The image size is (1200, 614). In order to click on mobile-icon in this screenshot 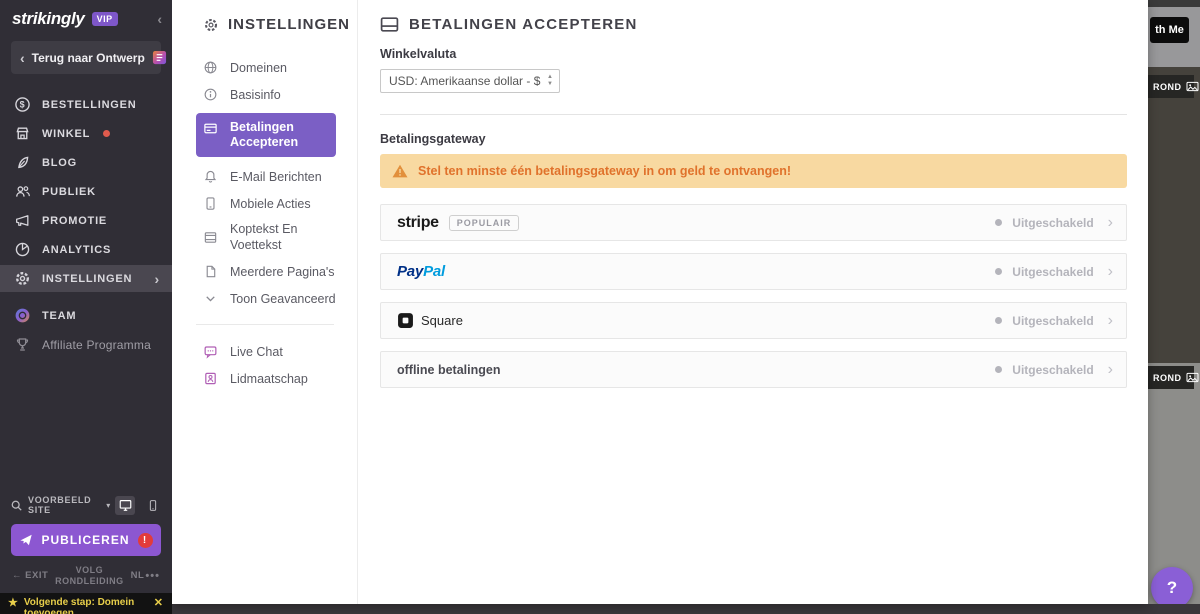, I will do `click(210, 203)`.